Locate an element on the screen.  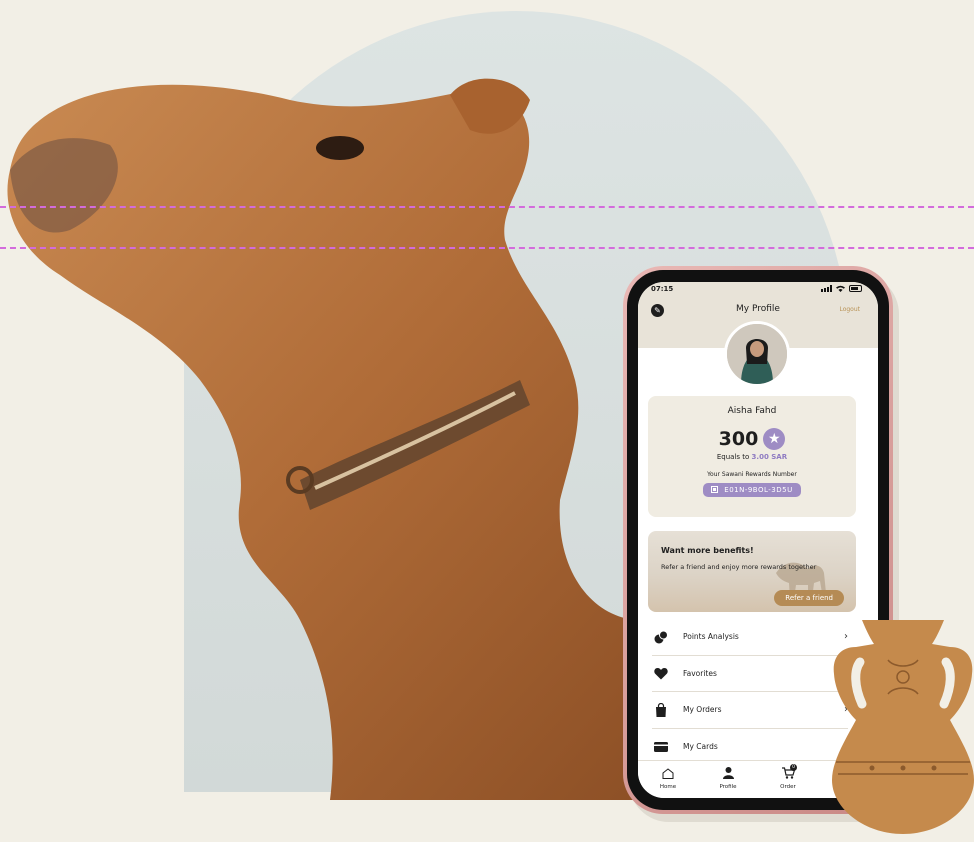
nav-item-home: Home is located at coordinates (668, 779).